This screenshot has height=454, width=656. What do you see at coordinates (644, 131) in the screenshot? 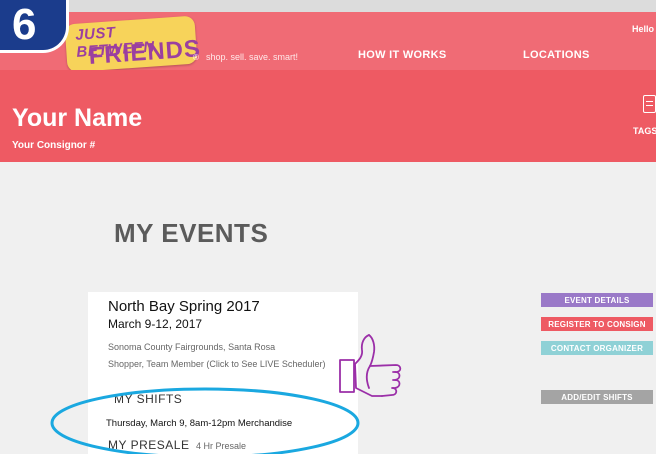
I see `tags-link: TAGS` at bounding box center [644, 131].